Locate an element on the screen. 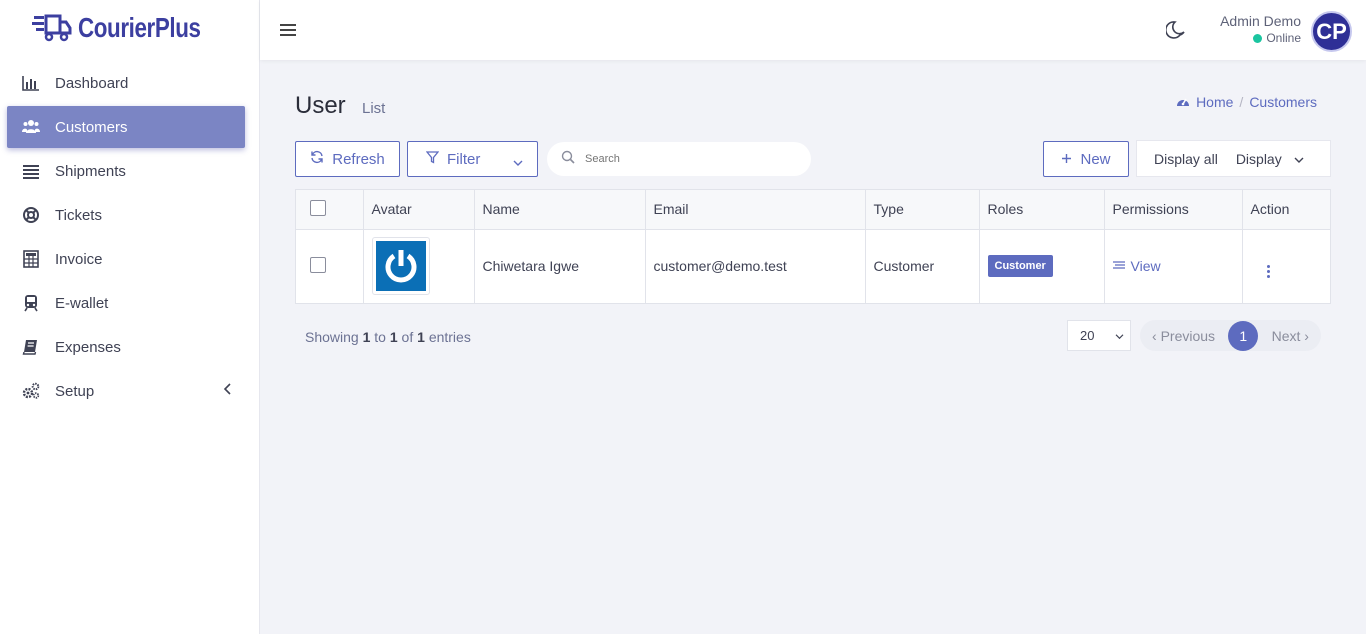  sidebar-item-customers: Customers is located at coordinates (126, 127).